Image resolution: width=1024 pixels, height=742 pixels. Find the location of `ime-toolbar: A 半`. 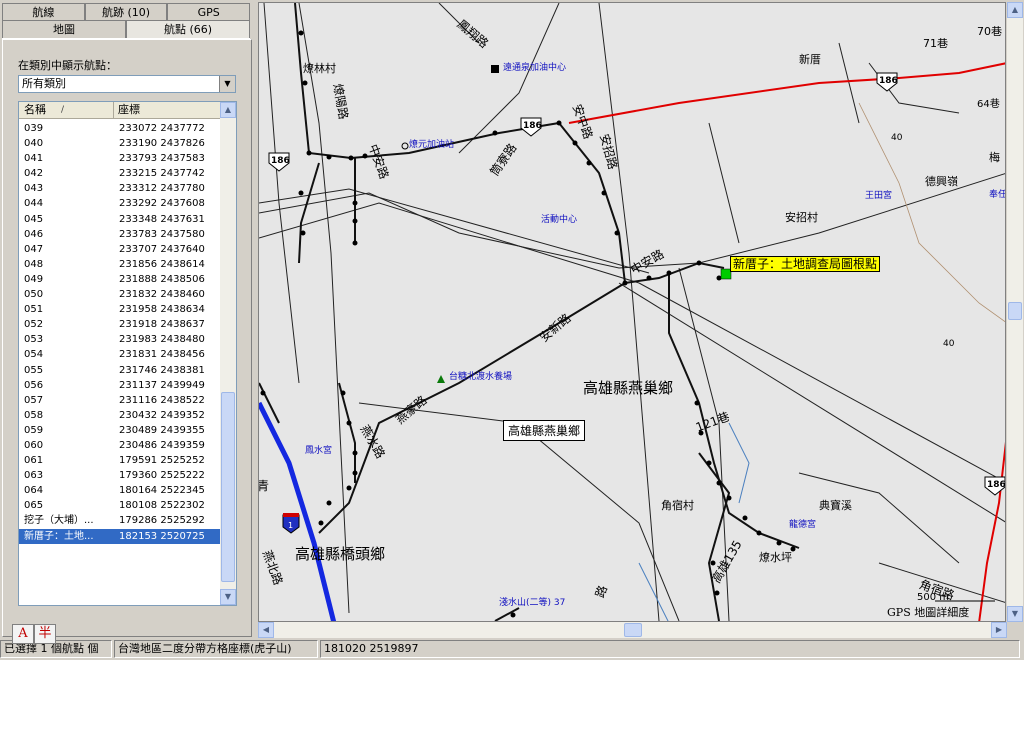

ime-toolbar: A 半 is located at coordinates (34, 634).